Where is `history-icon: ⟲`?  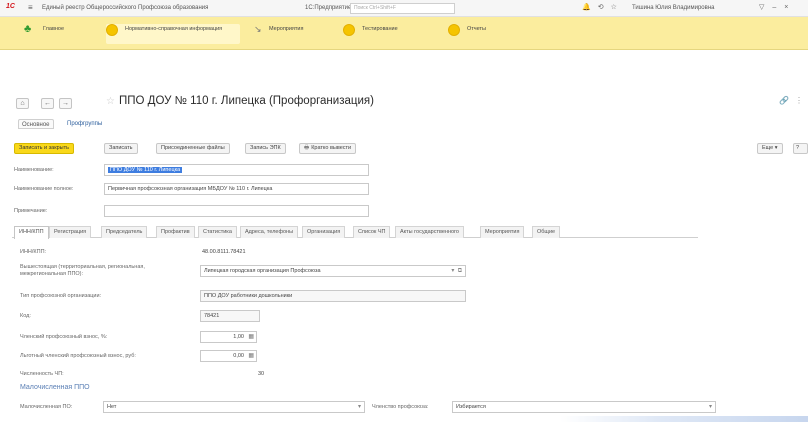
history-icon: ⟲ is located at coordinates (604, 7).